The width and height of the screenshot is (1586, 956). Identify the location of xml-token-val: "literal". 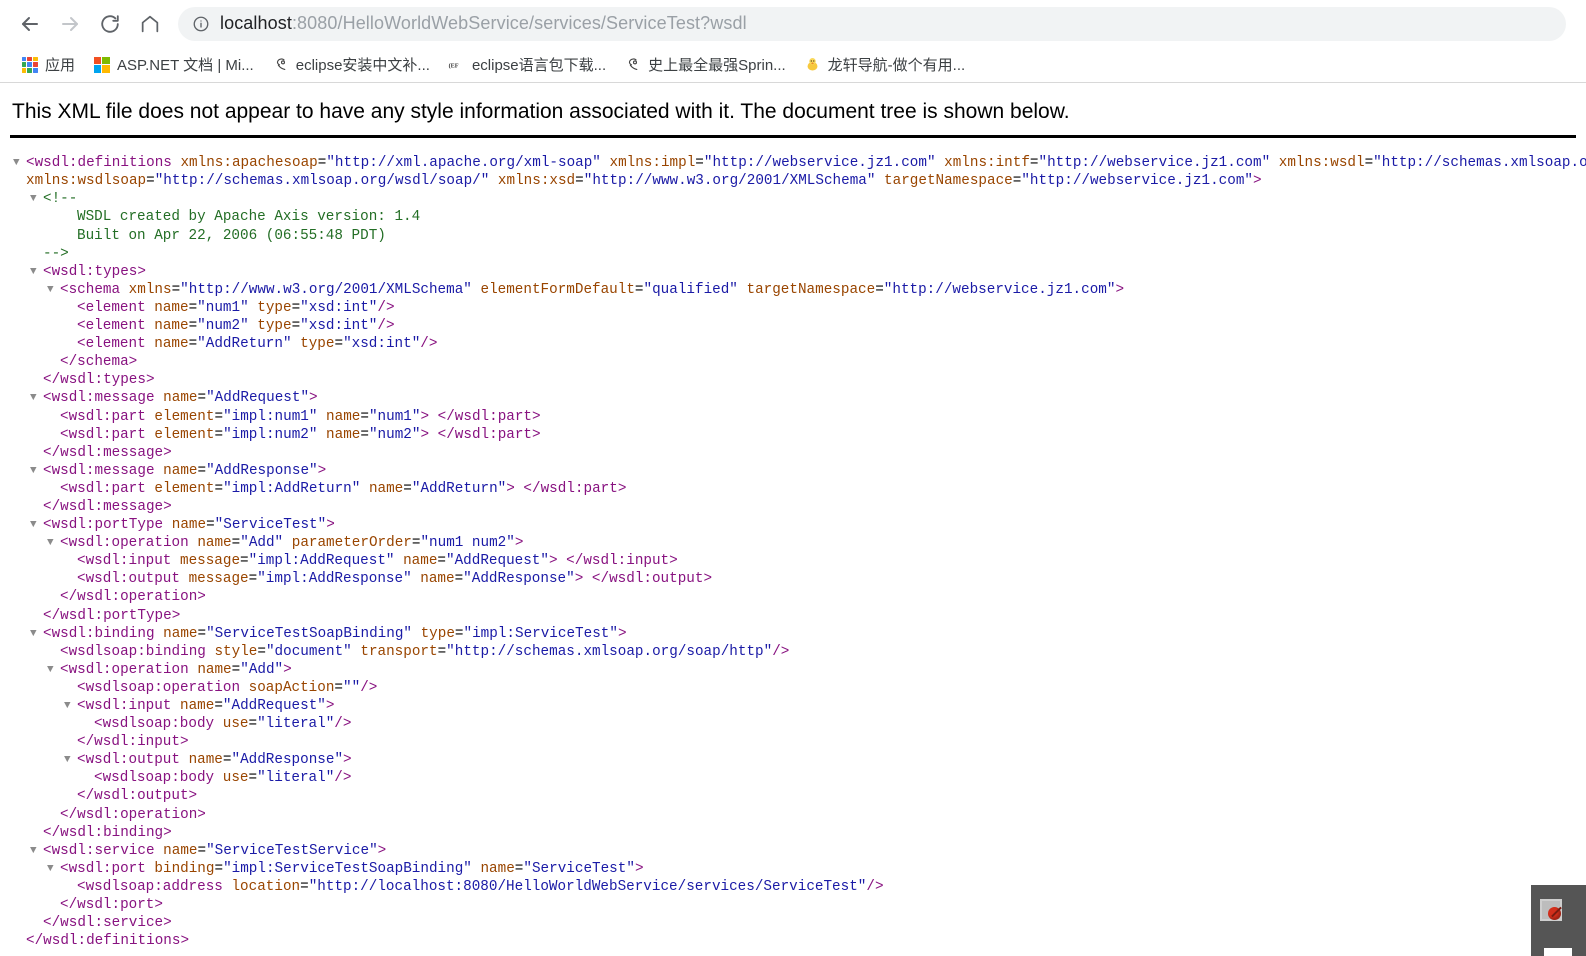
(296, 724).